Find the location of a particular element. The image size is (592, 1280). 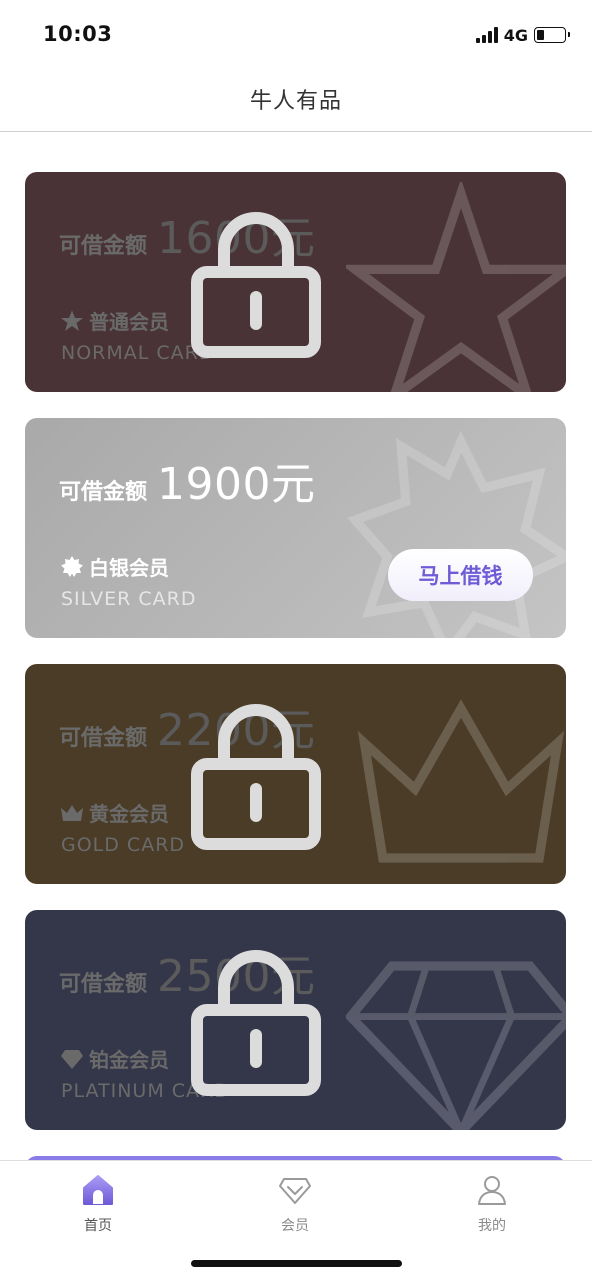

tier-name: 白银会员 is located at coordinates (129, 568).